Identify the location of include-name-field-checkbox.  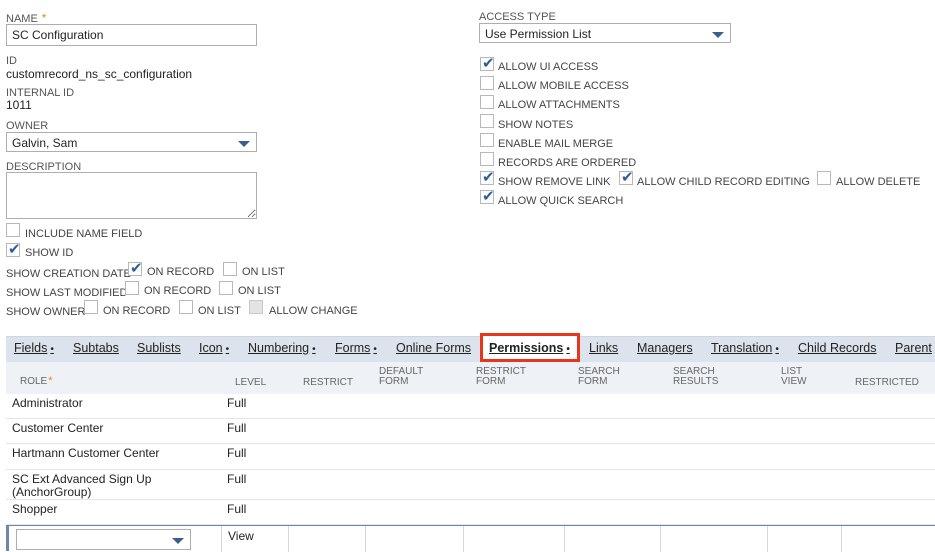
(13, 230).